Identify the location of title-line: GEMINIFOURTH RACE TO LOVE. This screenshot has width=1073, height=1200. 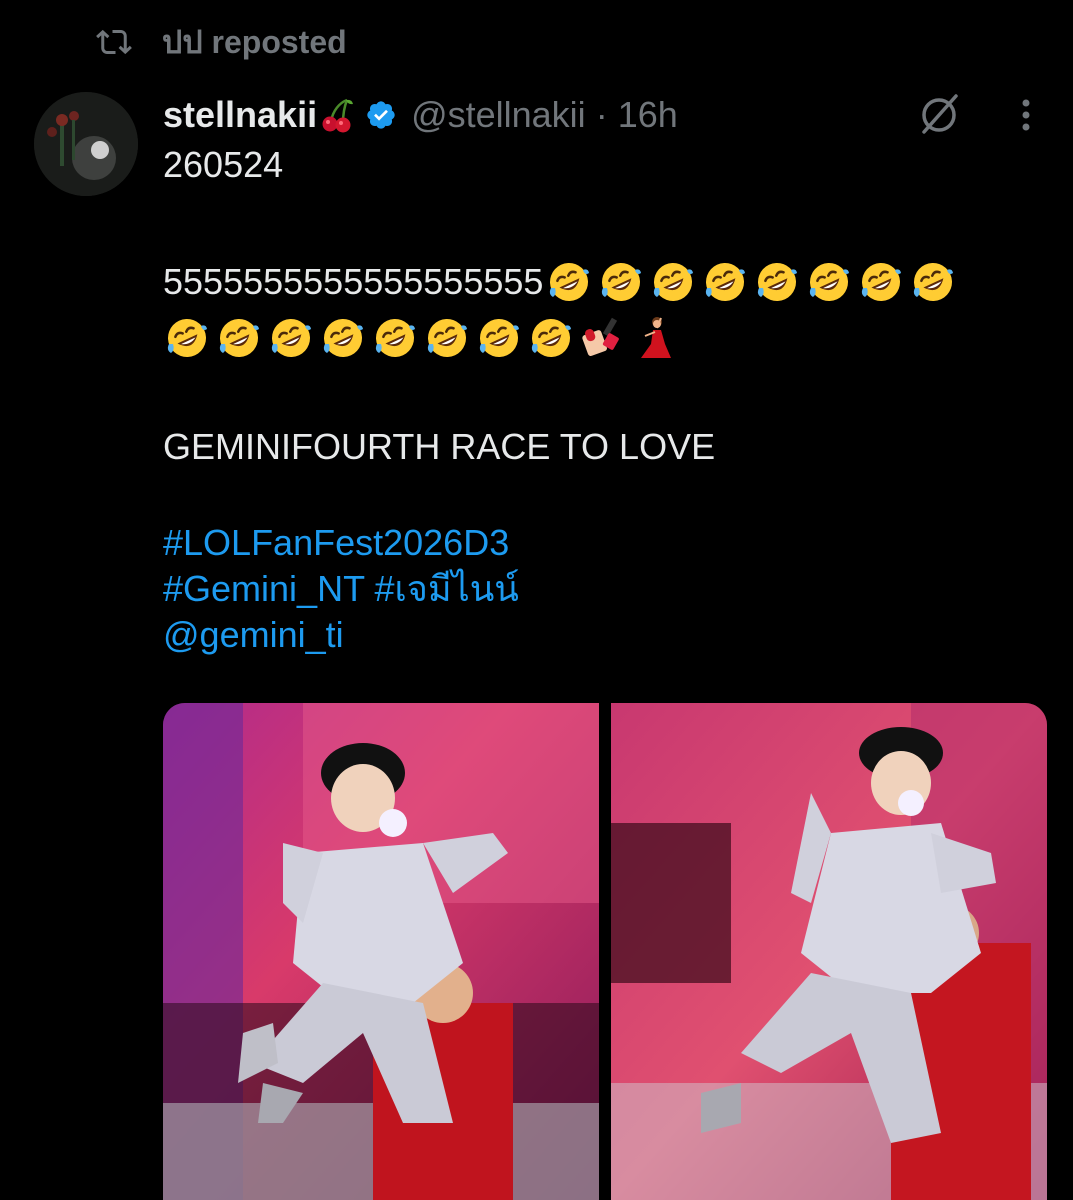
(439, 446).